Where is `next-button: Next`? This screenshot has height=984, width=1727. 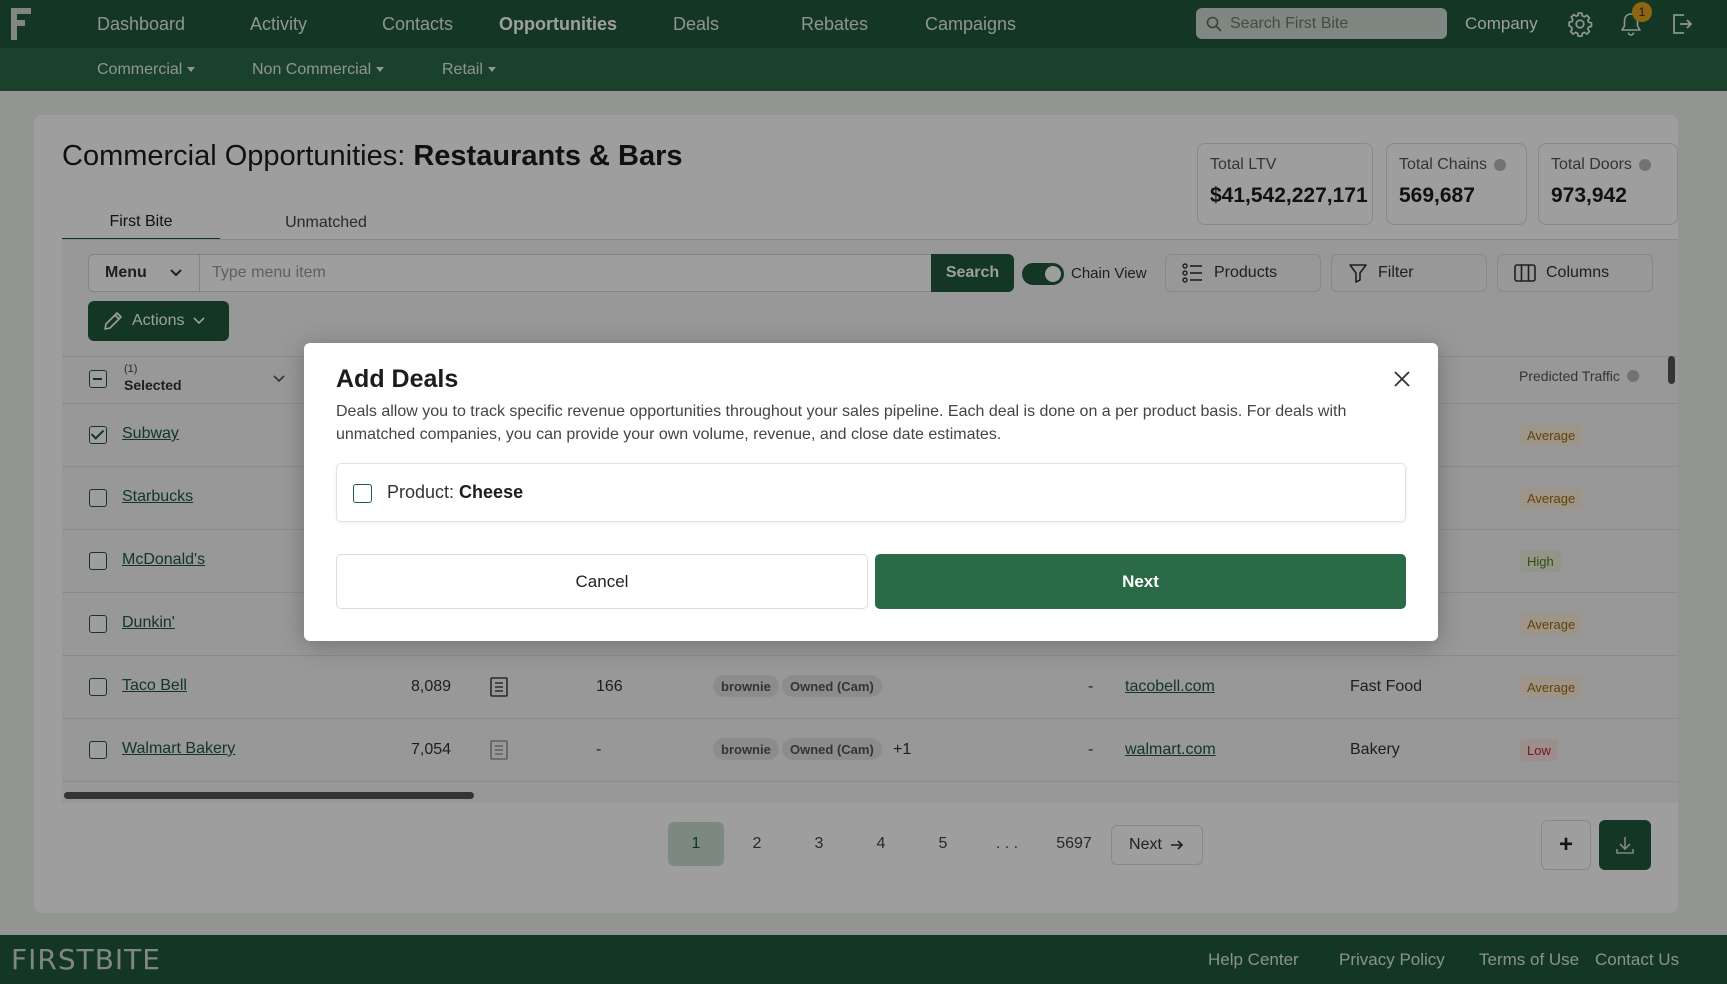
next-button: Next is located at coordinates (1140, 581).